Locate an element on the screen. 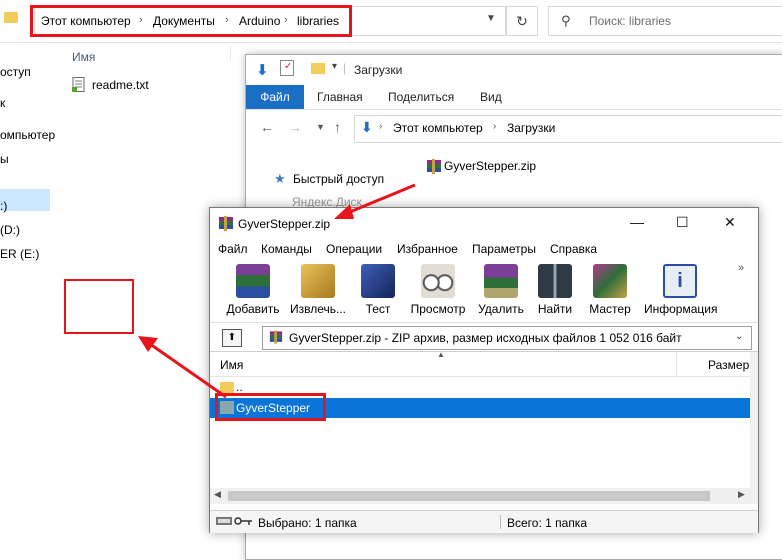  up-arrow-icon: ↑ is located at coordinates (337, 127).